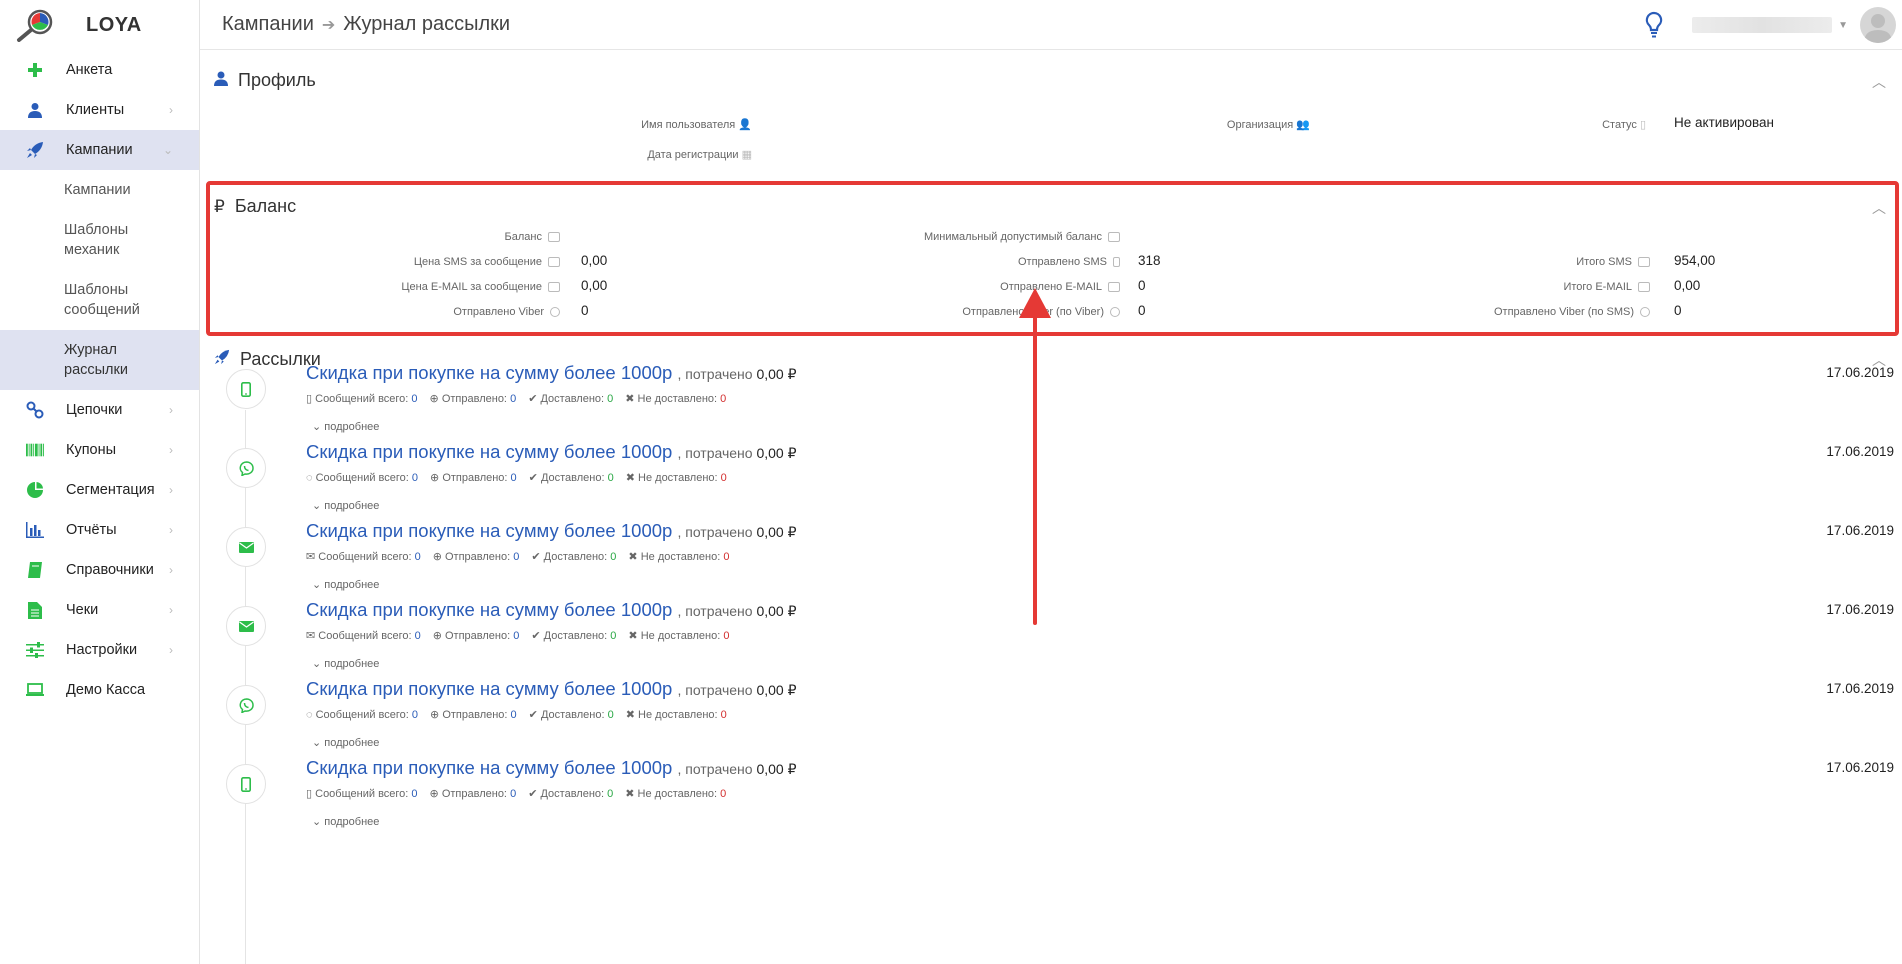 The height and width of the screenshot is (964, 1902). Describe the element at coordinates (94, 410) in the screenshot. I see `sidebar-item-label: Цепочки` at that location.